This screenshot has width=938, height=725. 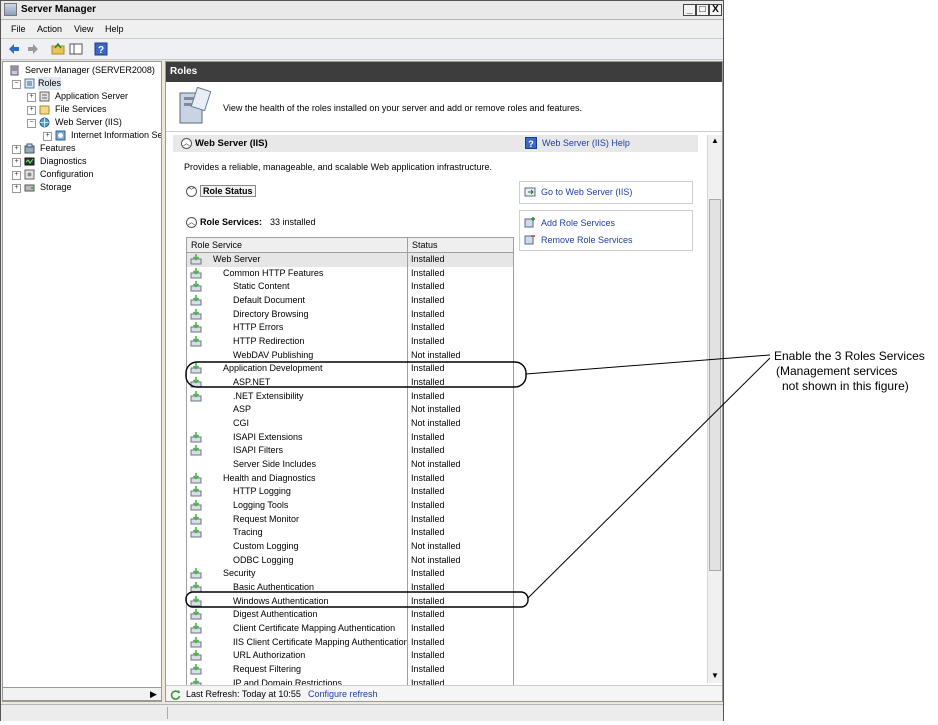 What do you see at coordinates (350, 561) in the screenshot?
I see `table-row: ODBC Logging Not installed` at bounding box center [350, 561].